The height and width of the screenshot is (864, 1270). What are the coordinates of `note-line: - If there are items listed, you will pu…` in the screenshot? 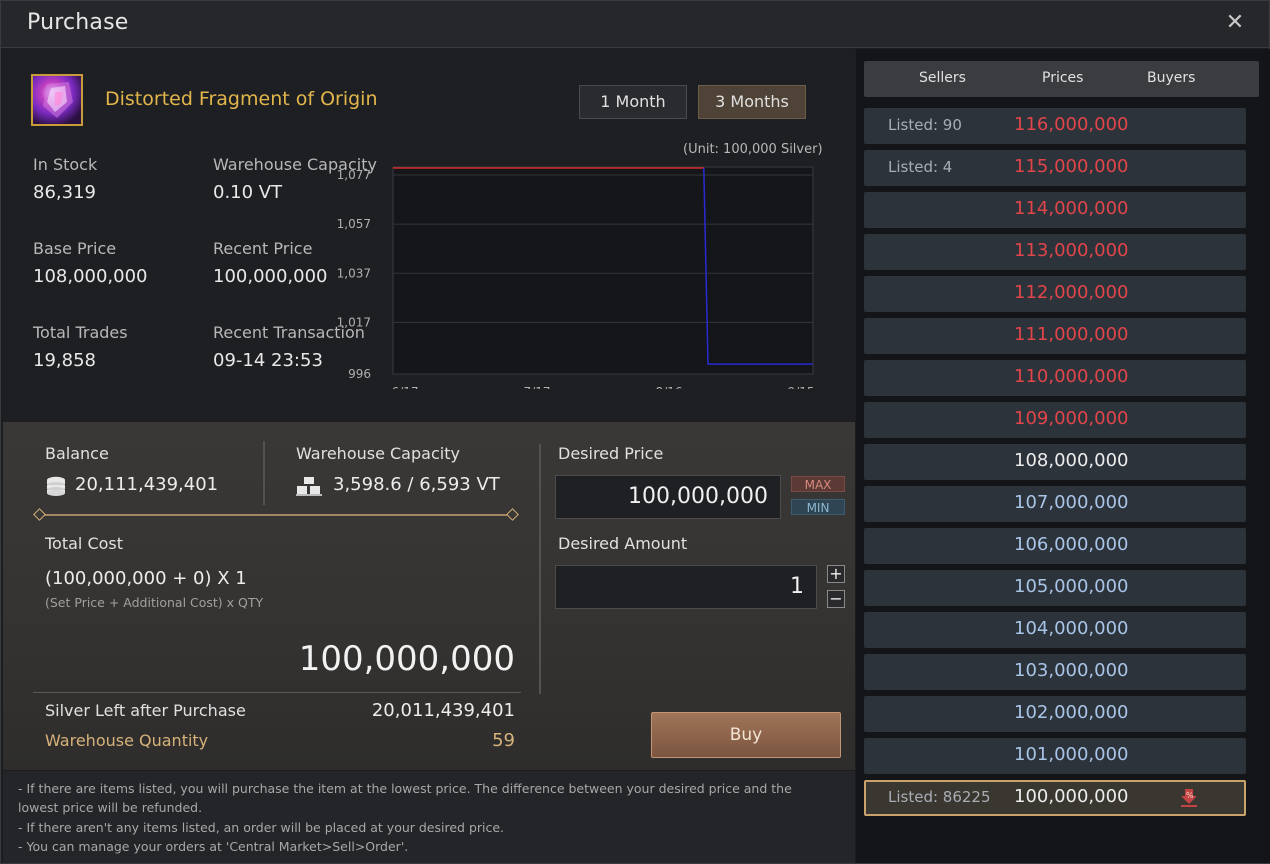 It's located at (405, 788).